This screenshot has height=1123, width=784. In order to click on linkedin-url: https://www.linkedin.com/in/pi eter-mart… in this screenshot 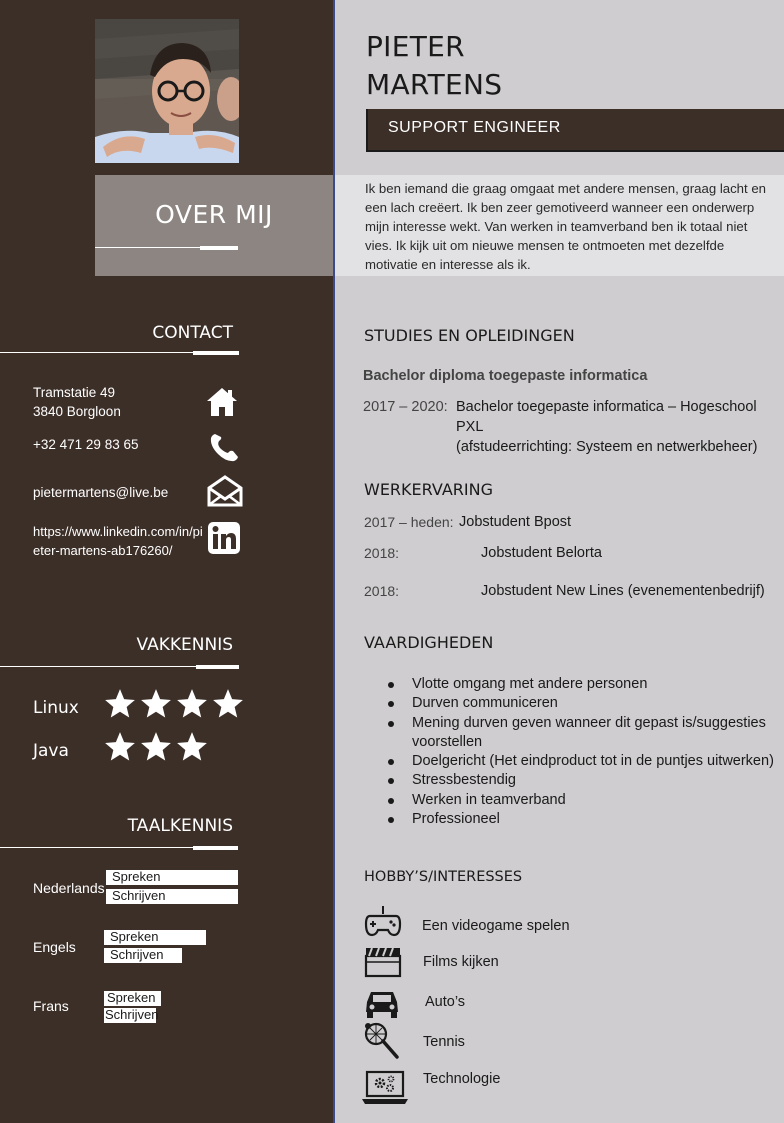, I will do `click(118, 541)`.